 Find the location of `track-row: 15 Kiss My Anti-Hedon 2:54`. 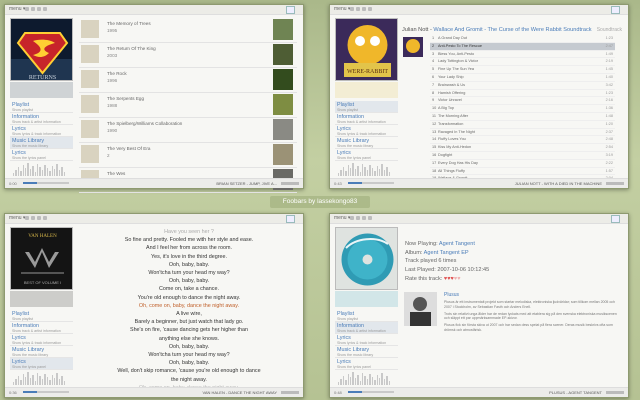

track-row: 15 Kiss My Anti-Hedon 2:54 is located at coordinates (522, 148).